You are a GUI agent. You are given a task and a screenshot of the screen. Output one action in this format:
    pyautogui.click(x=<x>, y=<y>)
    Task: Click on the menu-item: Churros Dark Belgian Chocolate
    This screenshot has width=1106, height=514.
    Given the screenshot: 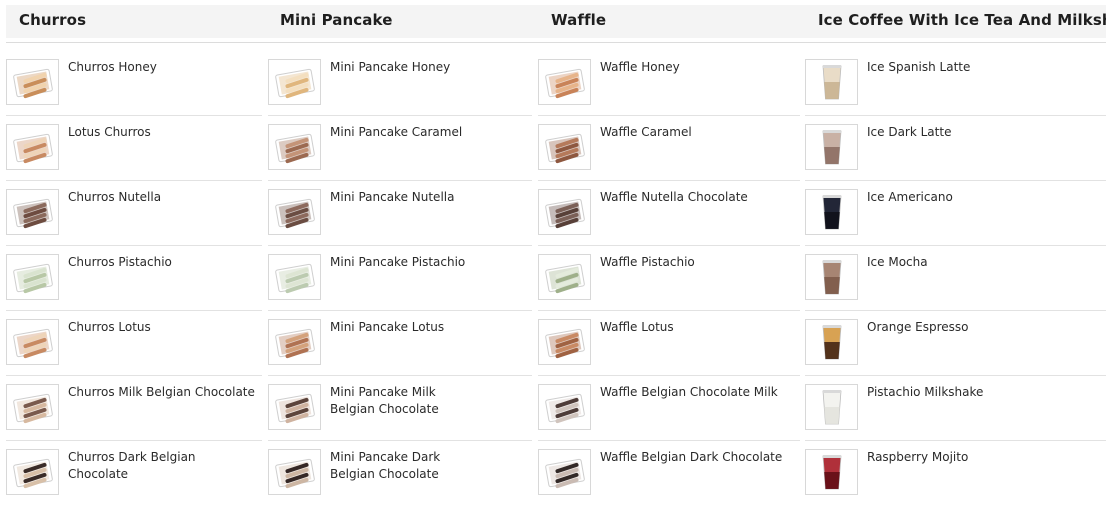 What is the action you would take?
    pyautogui.click(x=134, y=481)
    